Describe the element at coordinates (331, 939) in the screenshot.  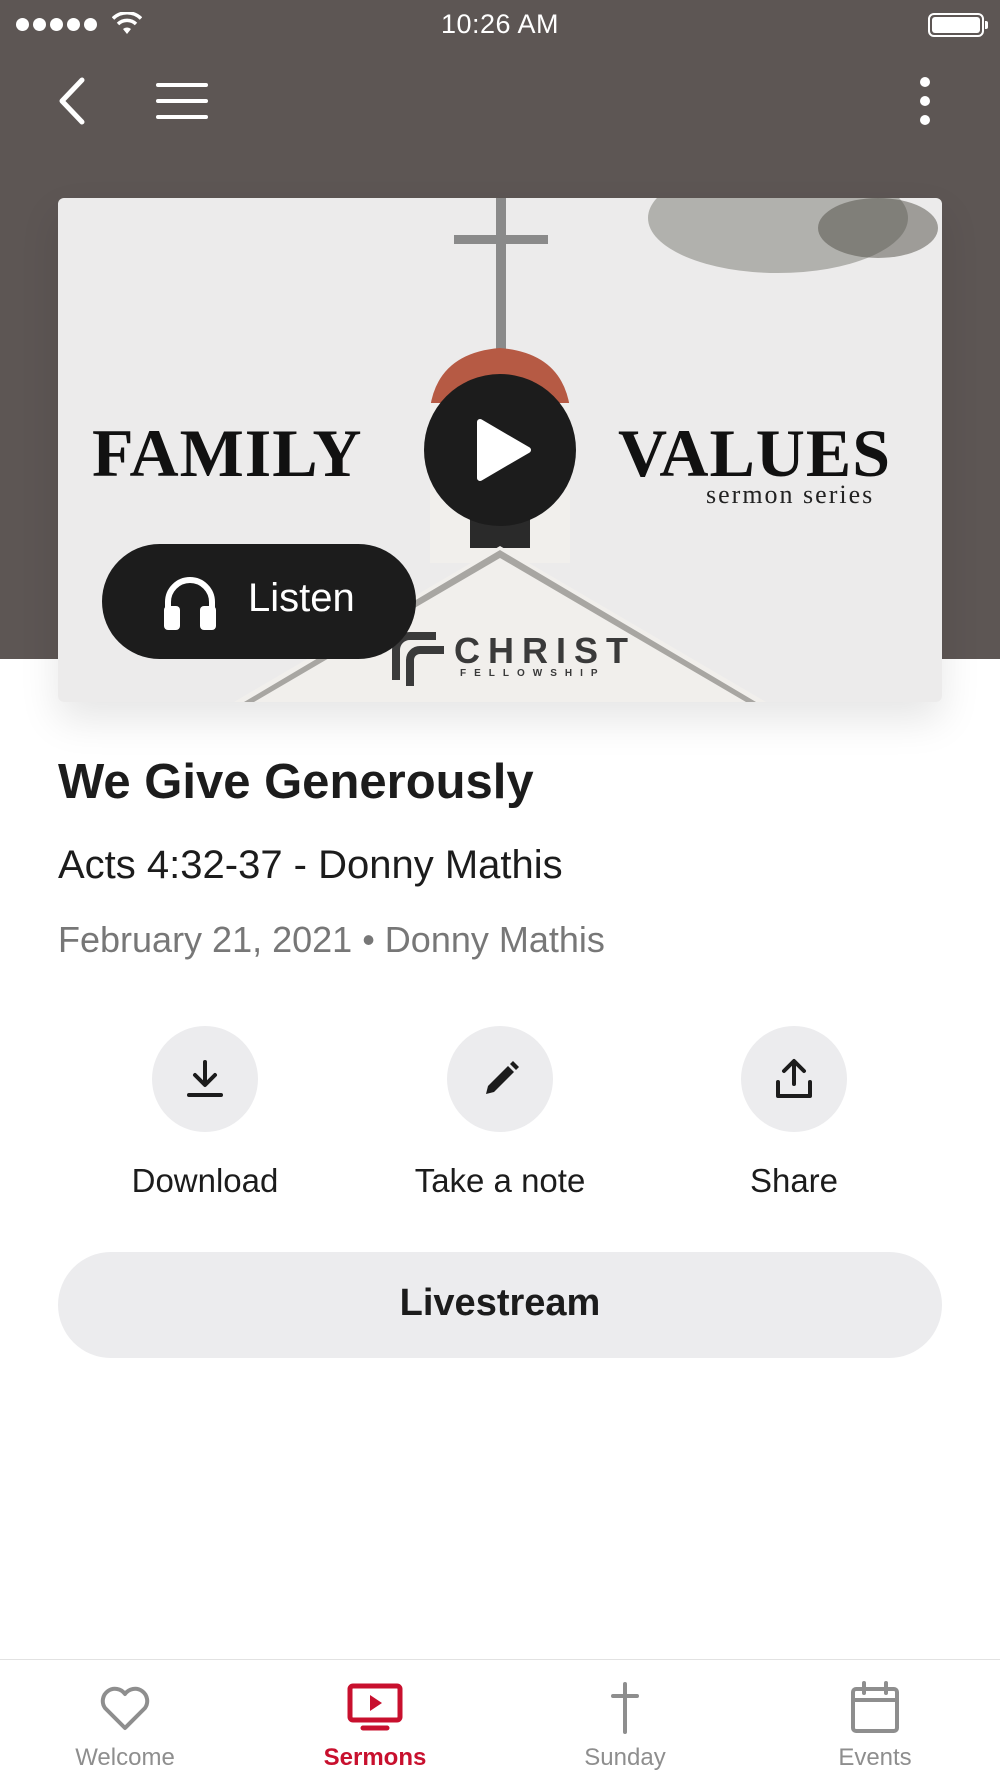
I see `sermon-meta: February 21, 2021 • Donny Mathis` at that location.